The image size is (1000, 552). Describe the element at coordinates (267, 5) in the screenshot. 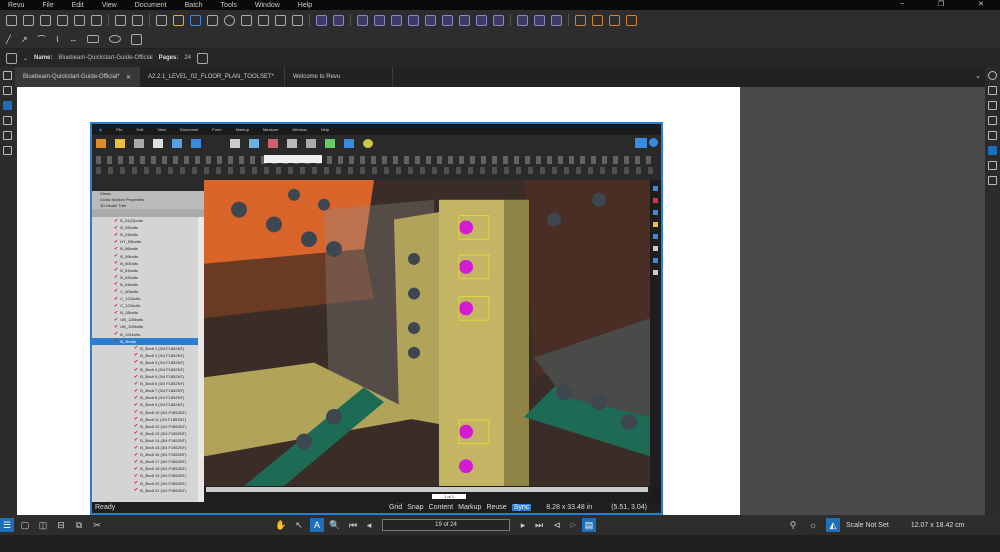

I see `menu-window: Window` at that location.